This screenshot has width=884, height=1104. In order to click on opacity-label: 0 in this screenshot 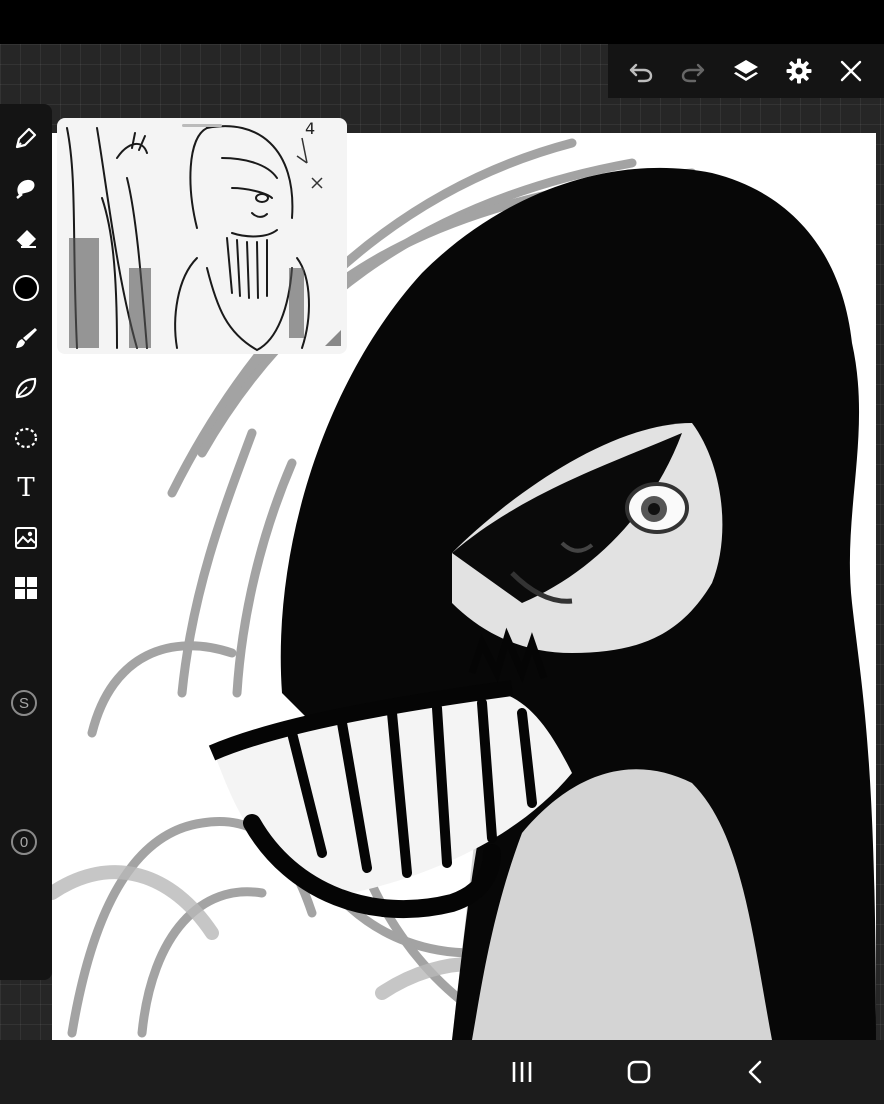, I will do `click(24, 842)`.